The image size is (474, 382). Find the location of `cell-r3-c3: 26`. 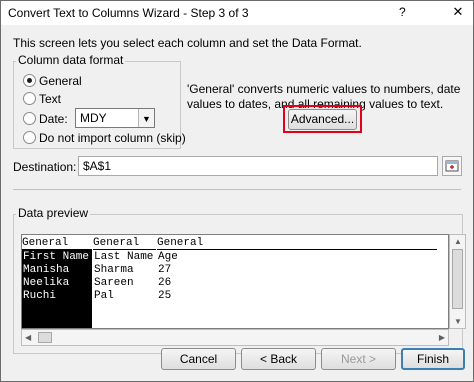

cell-r3-c3: 26 is located at coordinates (165, 283).